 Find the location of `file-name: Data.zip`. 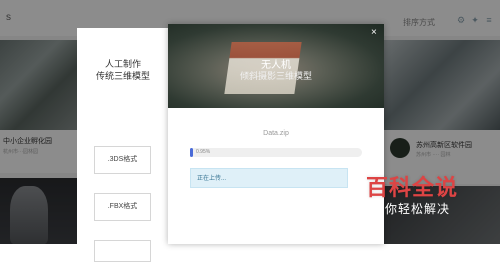

file-name: Data.zip is located at coordinates (276, 133).